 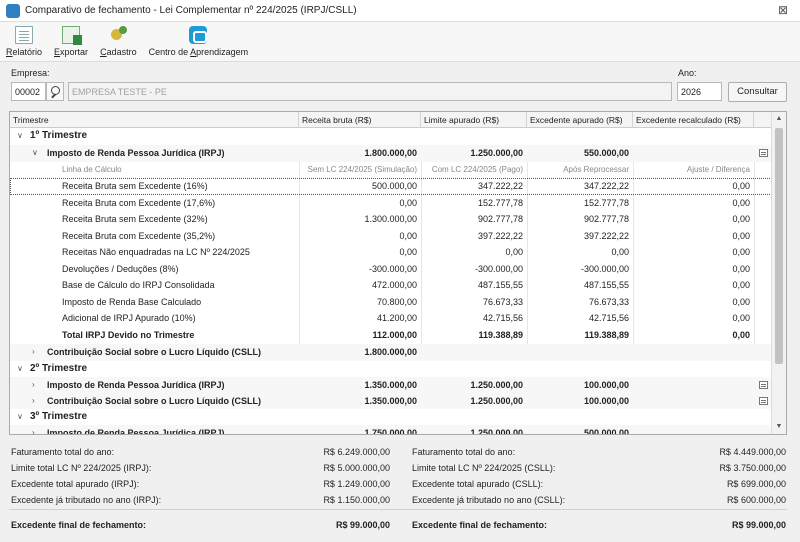 I want to click on receita-value: 1.750.000,00, so click(x=390, y=431).